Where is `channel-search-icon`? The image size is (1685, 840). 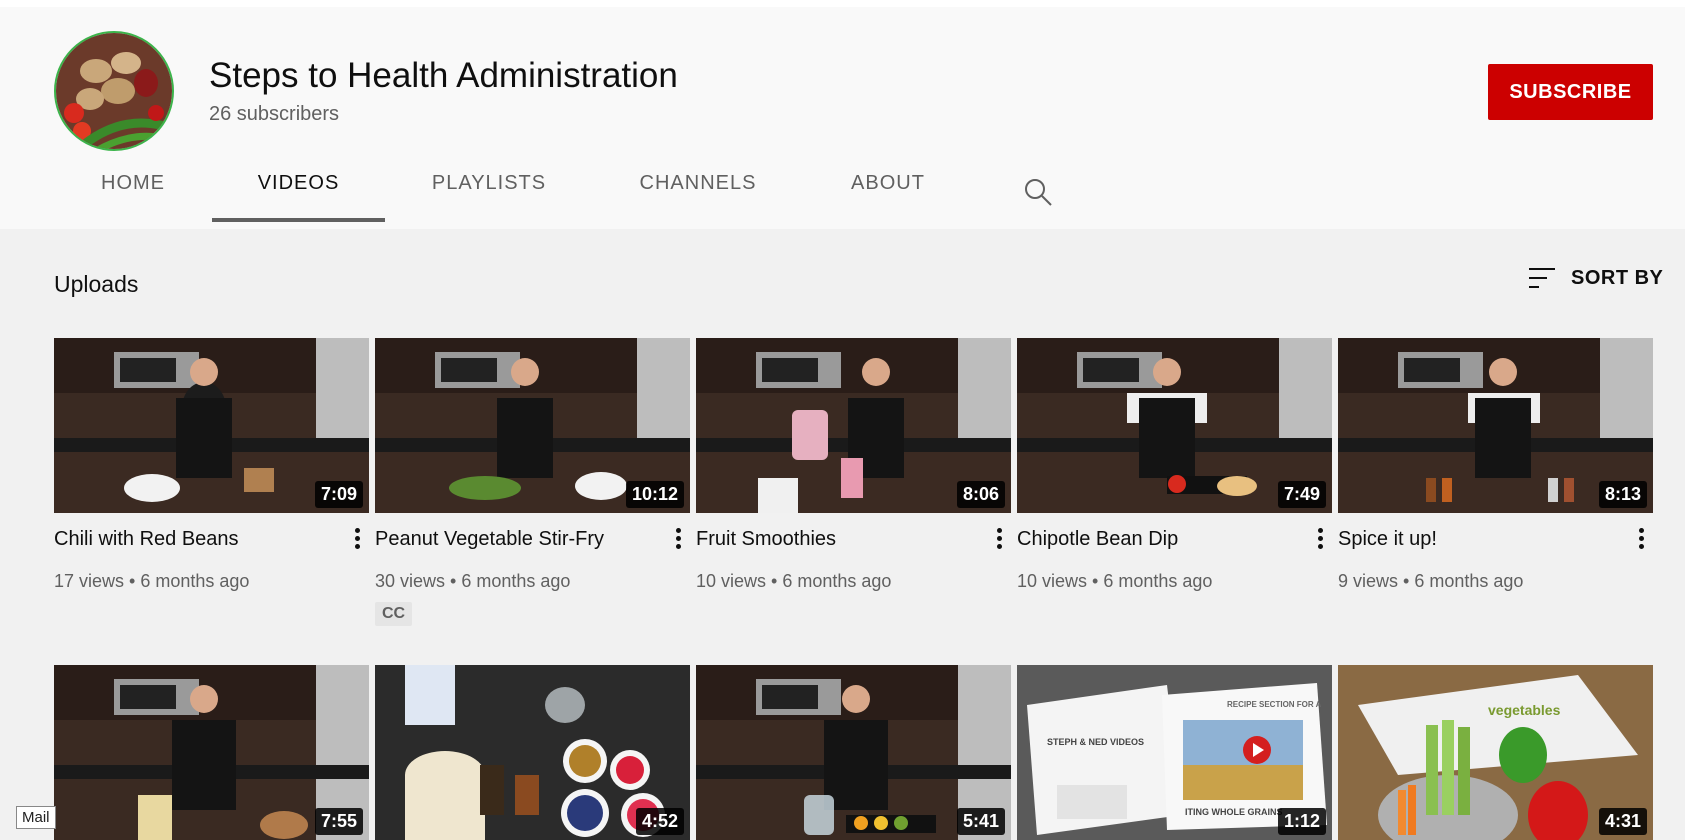
channel-search-icon is located at coordinates (1038, 192).